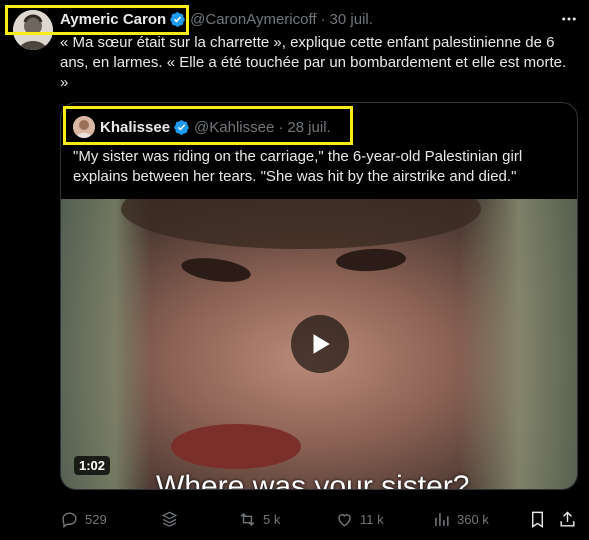 The width and height of the screenshot is (589, 540). What do you see at coordinates (442, 519) in the screenshot?
I see `views-icon` at bounding box center [442, 519].